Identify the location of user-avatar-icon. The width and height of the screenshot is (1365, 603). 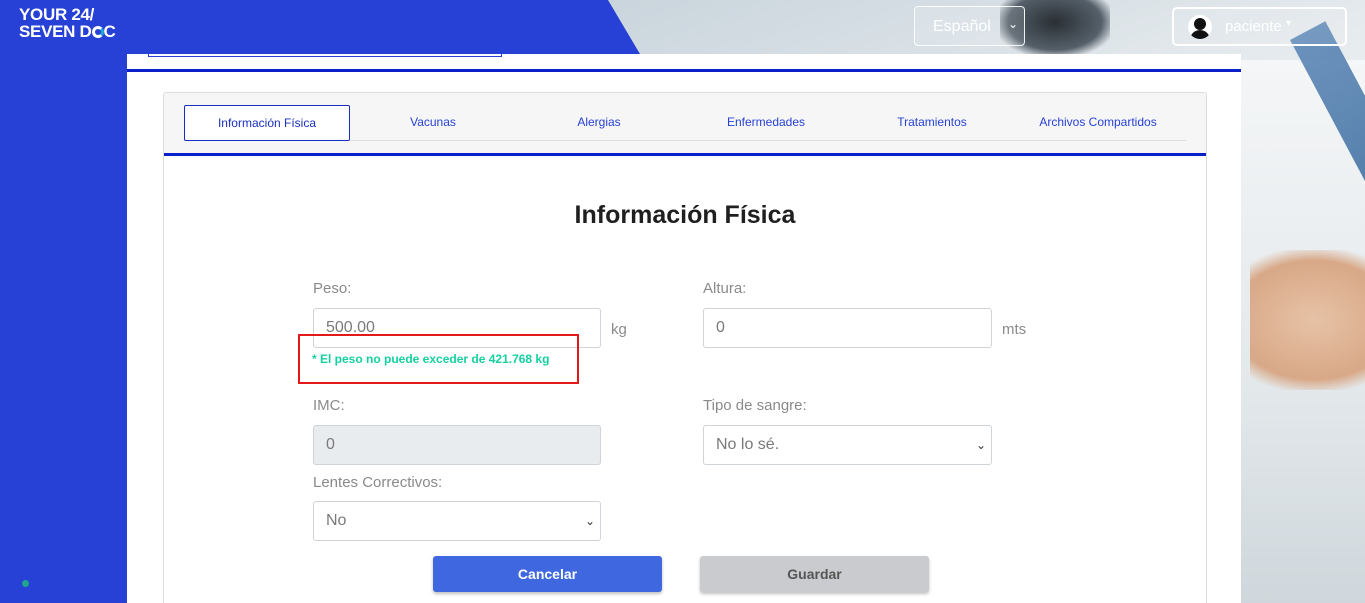
(1200, 27).